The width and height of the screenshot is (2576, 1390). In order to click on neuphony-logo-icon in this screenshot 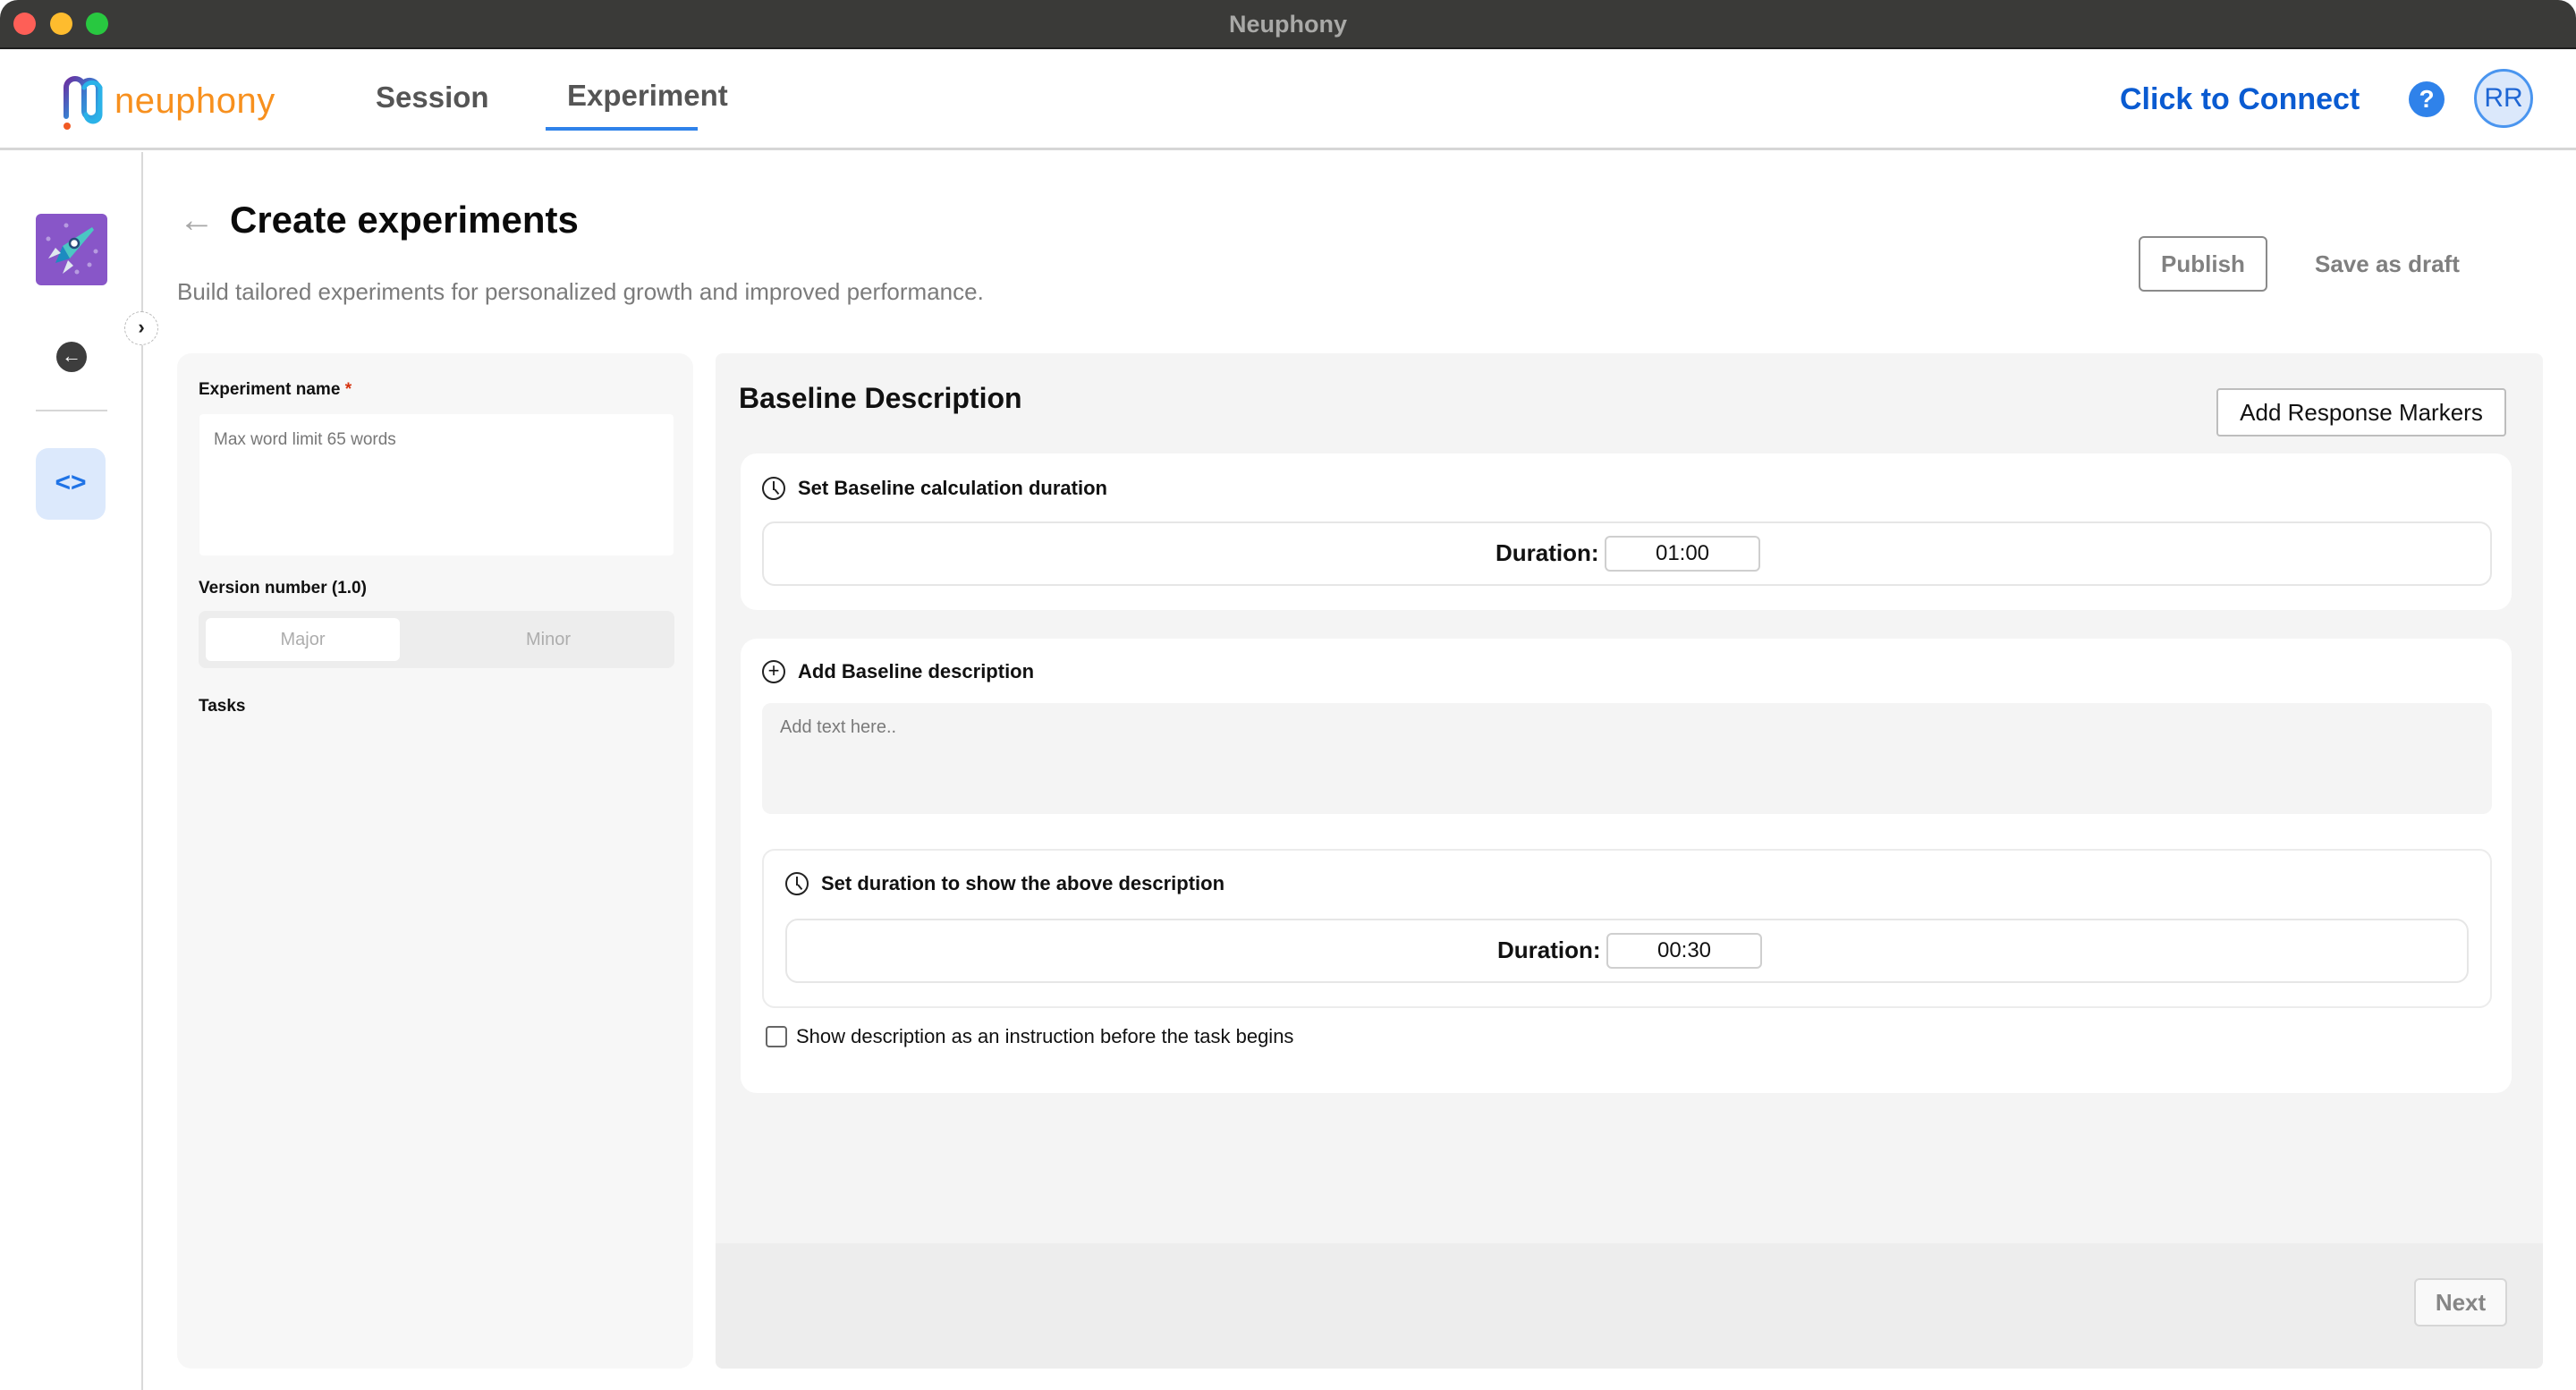, I will do `click(83, 103)`.